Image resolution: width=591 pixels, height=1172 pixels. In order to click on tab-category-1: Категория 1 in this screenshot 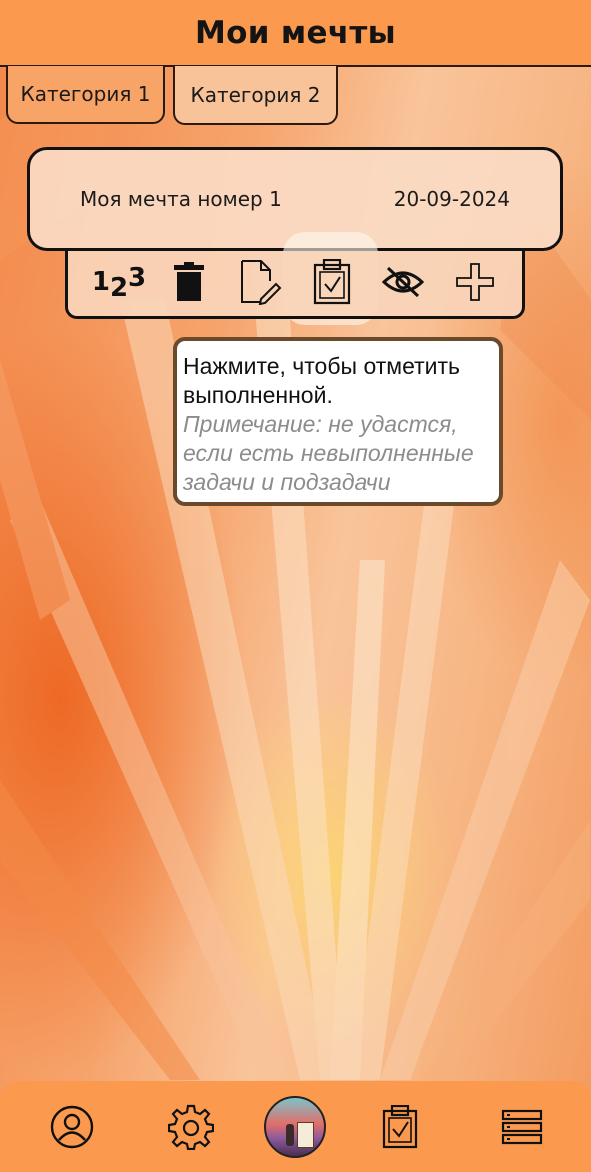, I will do `click(85, 95)`.